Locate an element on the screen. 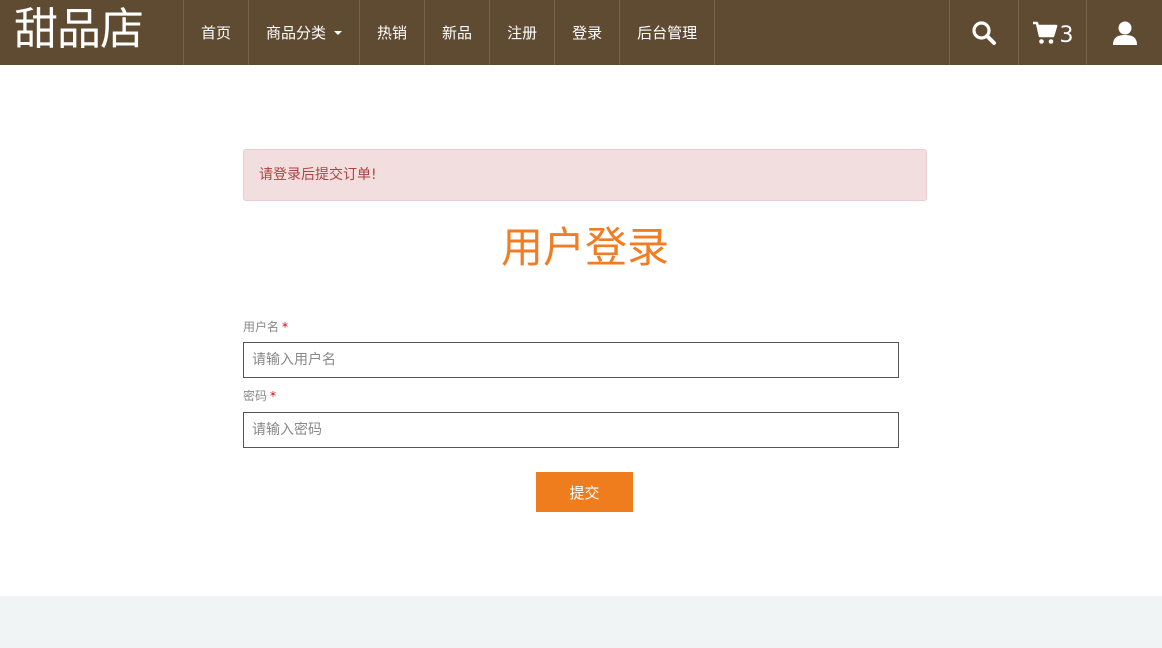  search-button is located at coordinates (983, 32).